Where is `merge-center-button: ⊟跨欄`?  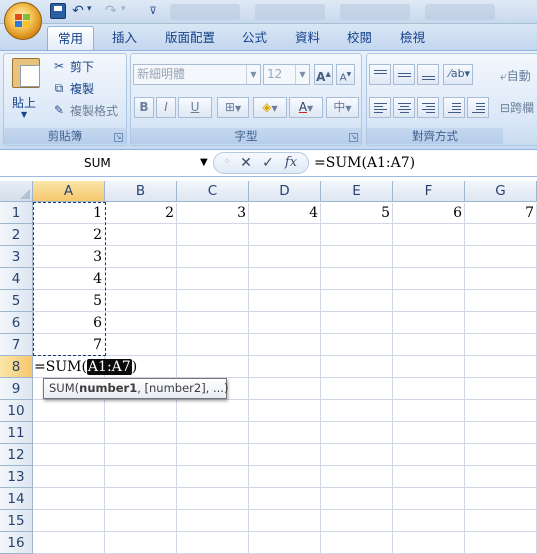
merge-center-button: ⊟跨欄 is located at coordinates (517, 107).